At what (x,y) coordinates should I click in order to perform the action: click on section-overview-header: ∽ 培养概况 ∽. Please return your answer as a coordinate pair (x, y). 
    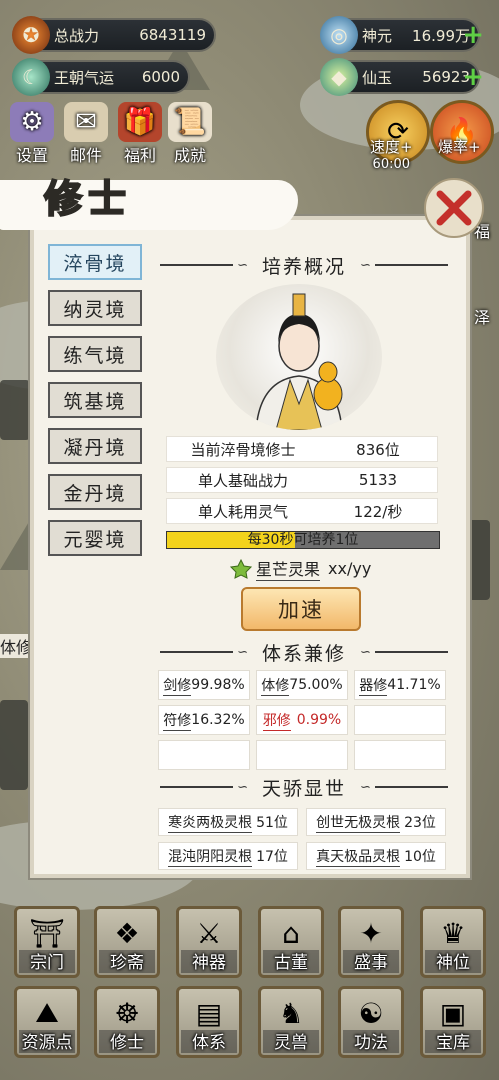
    Looking at the image, I should click on (304, 265).